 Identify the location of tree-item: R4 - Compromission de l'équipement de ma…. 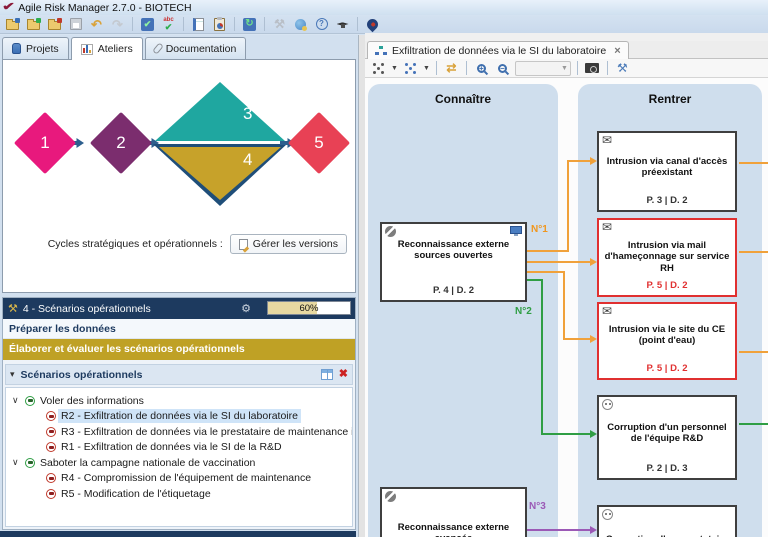
(179, 479).